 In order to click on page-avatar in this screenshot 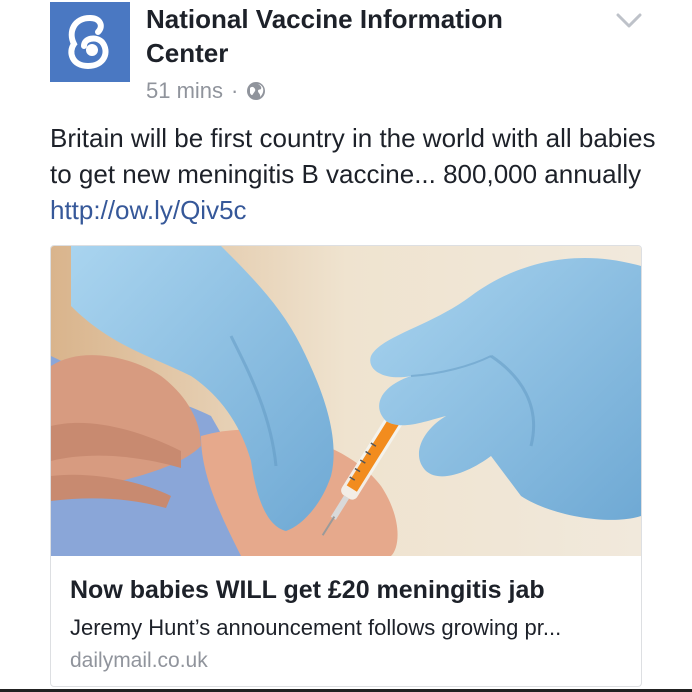, I will do `click(90, 42)`.